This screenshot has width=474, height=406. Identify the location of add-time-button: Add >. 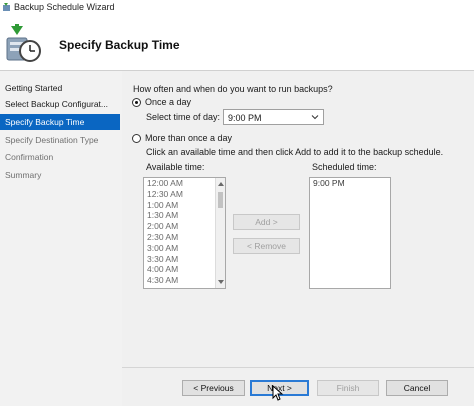
(266, 222).